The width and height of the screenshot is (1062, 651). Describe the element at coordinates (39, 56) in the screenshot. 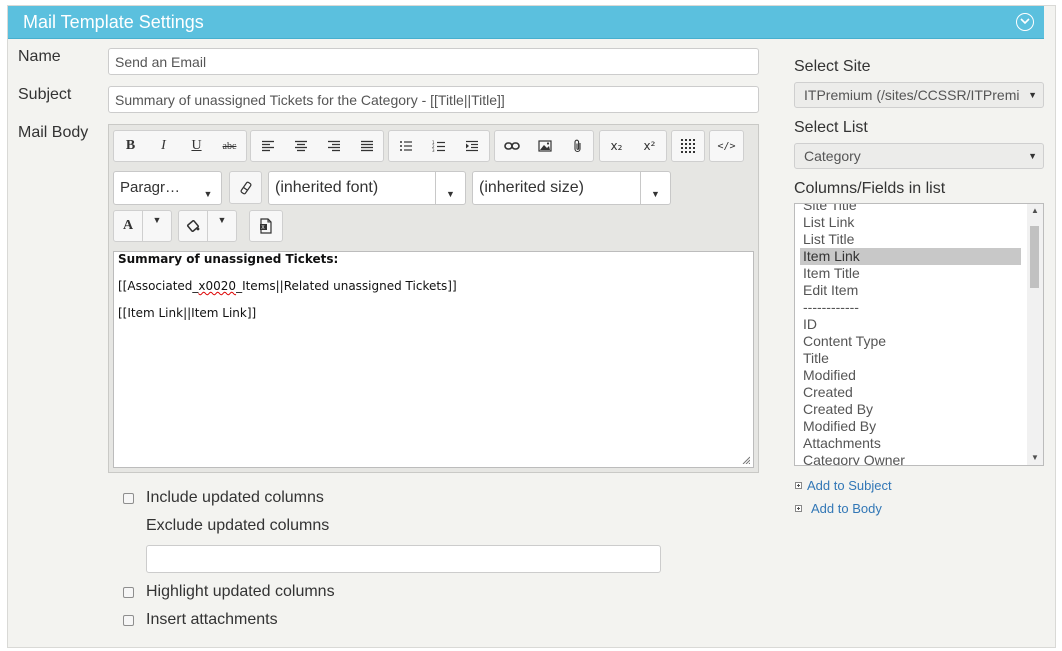

I see `name-label: Name` at that location.